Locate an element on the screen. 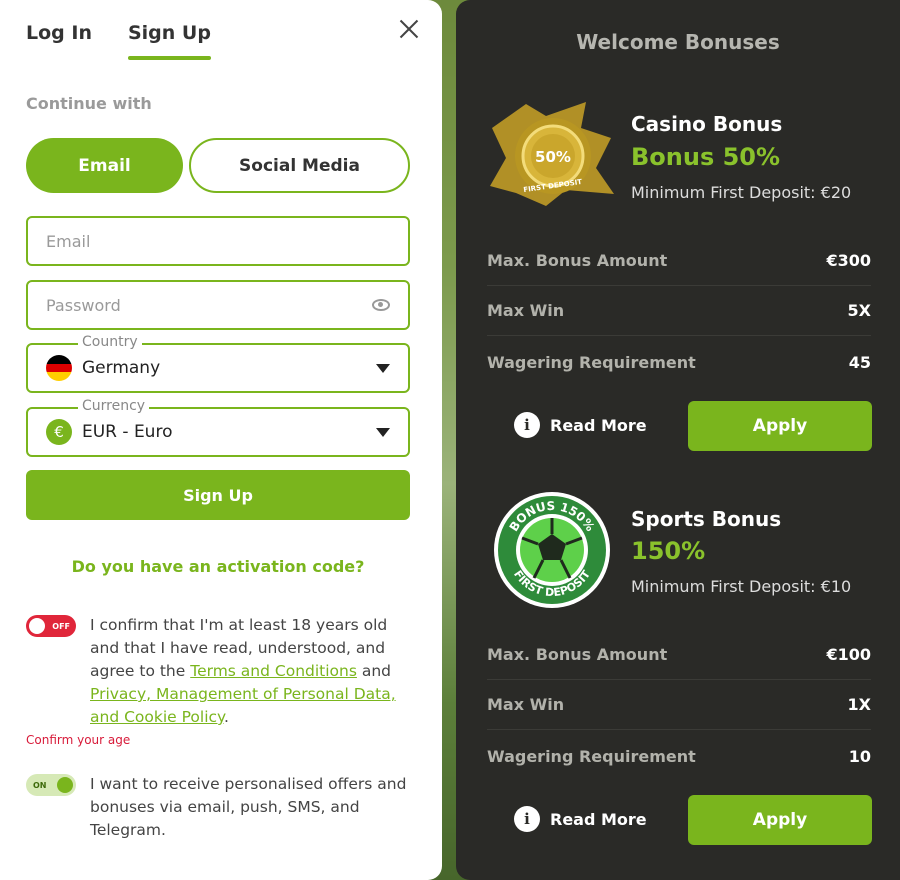 This screenshot has height=880, width=900. sports-bonus-headline: 150% is located at coordinates (668, 551).